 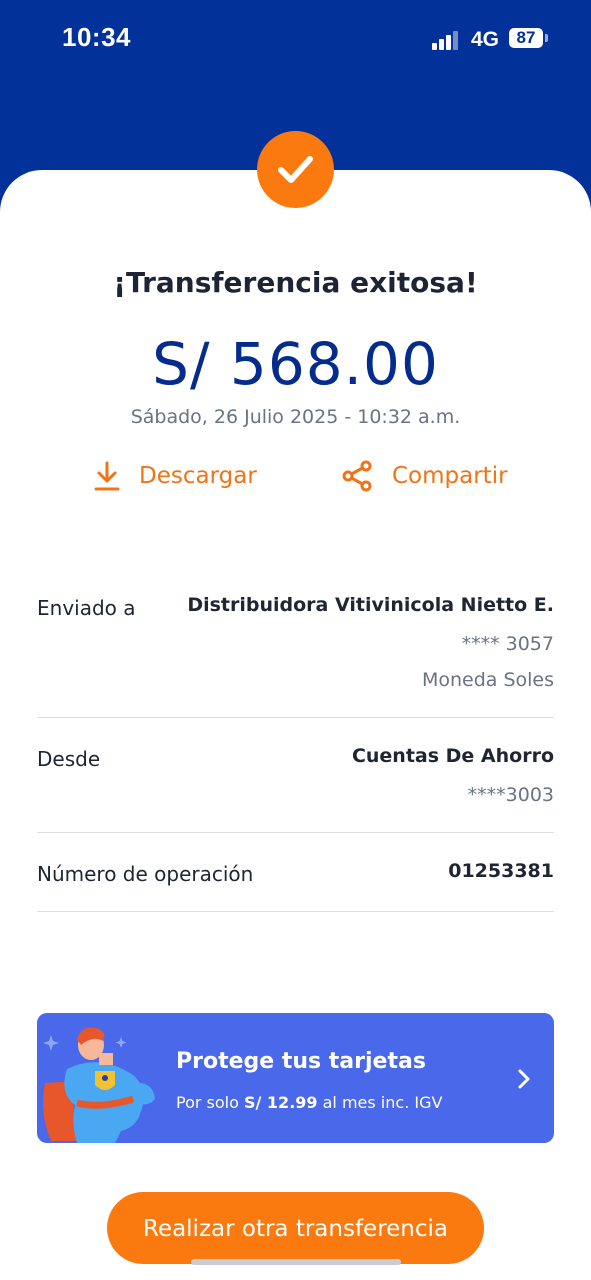 I want to click on source-account-type: Cuentas De Ahorro, so click(x=452, y=756).